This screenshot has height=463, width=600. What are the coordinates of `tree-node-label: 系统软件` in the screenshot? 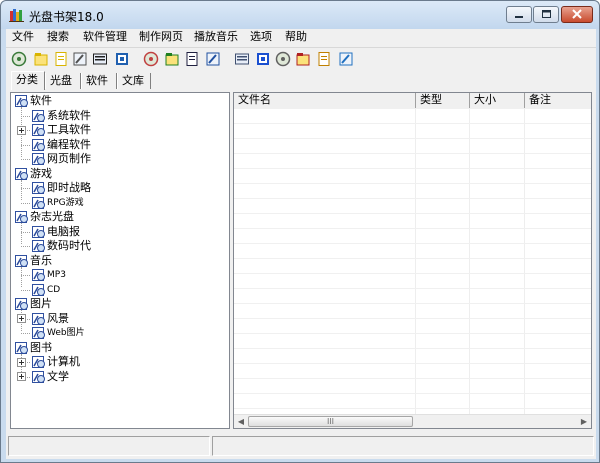 It's located at (69, 115).